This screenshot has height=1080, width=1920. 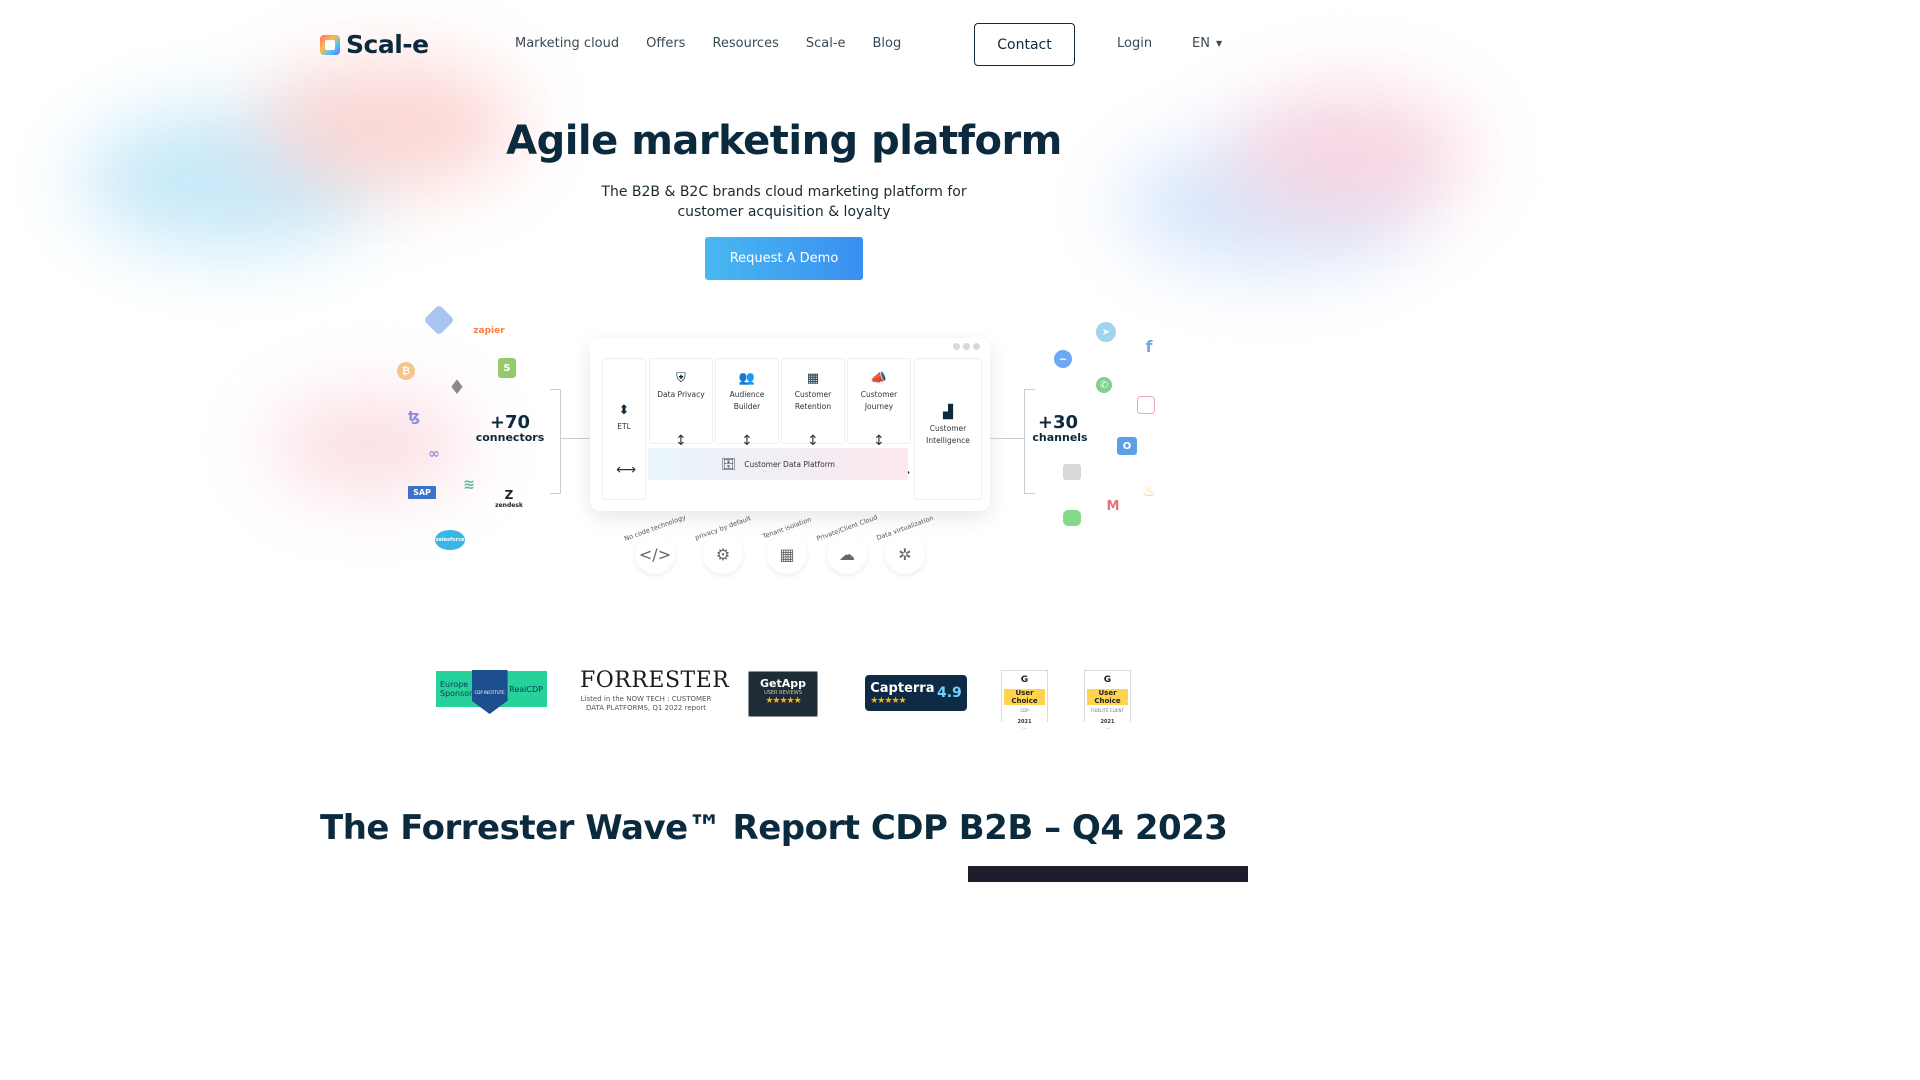 I want to click on capterra-badge: Capterra ★★★★★ 4.9, so click(x=916, y=693).